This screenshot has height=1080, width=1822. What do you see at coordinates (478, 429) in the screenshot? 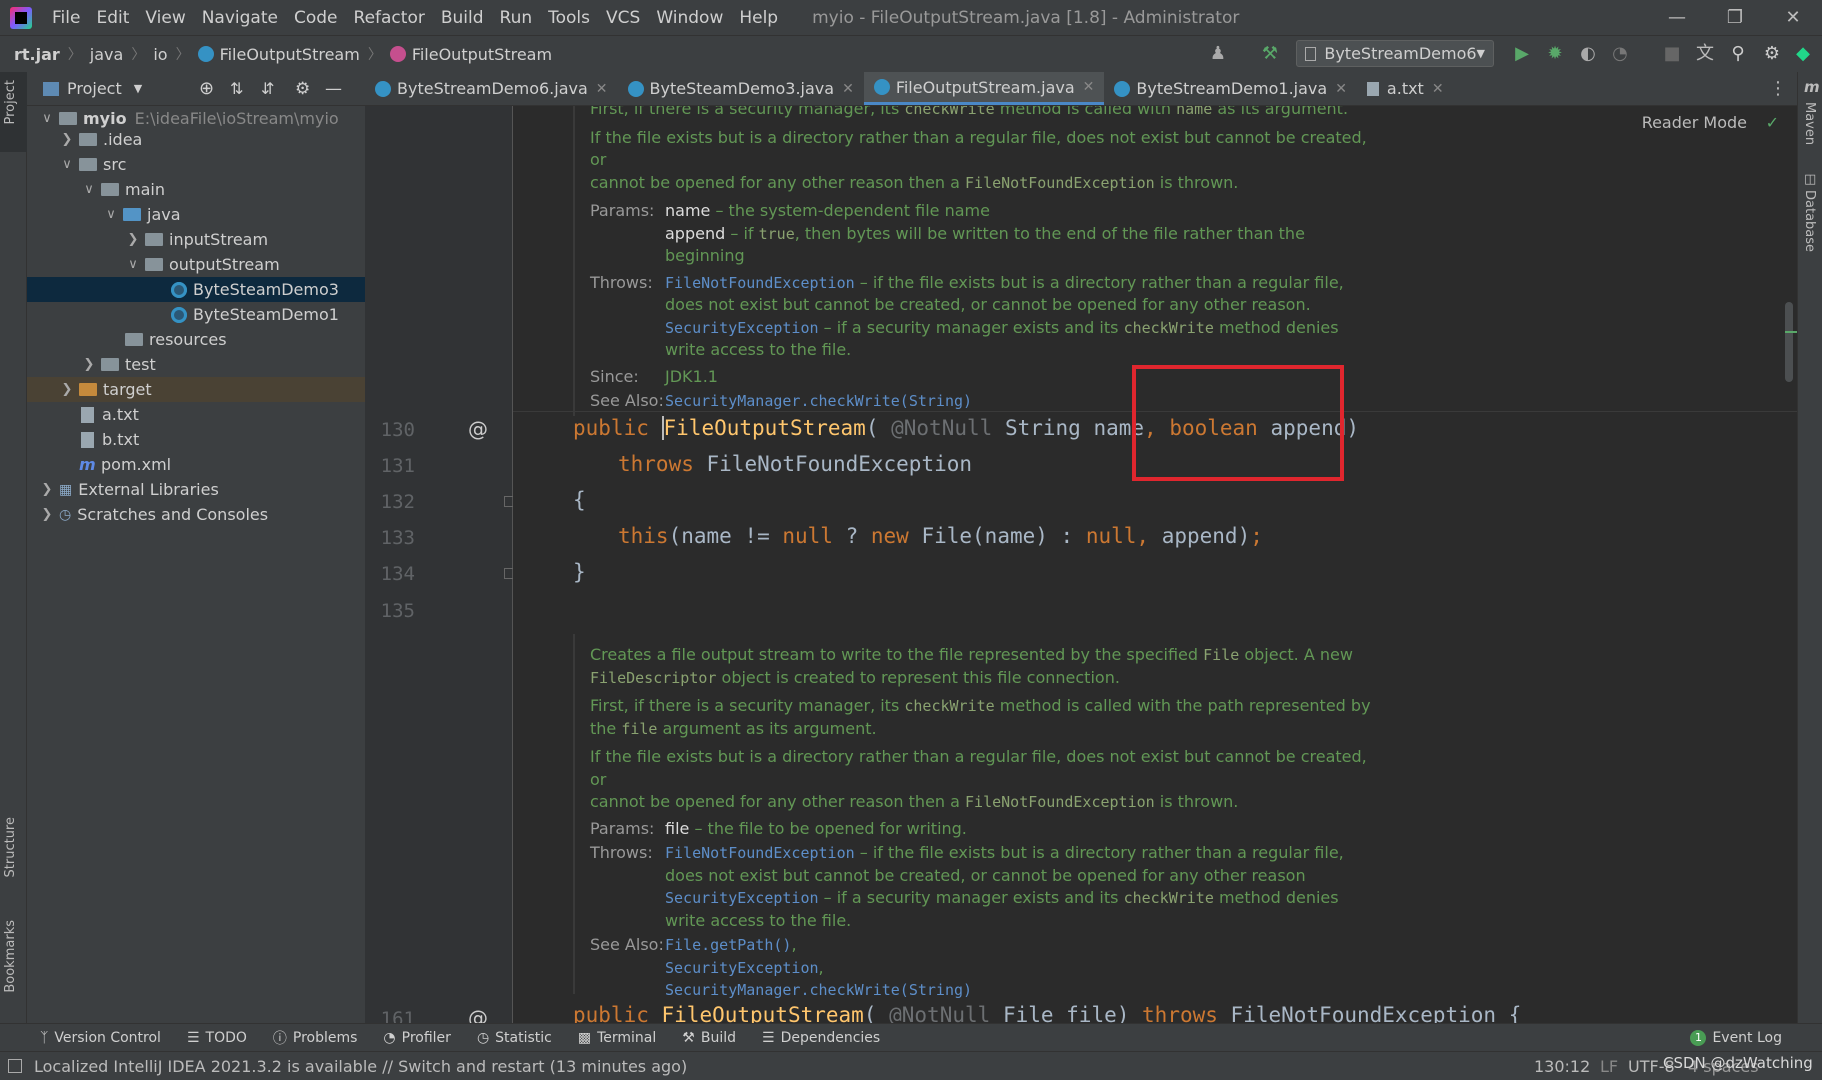
I see `override-marker-icon: @` at bounding box center [478, 429].